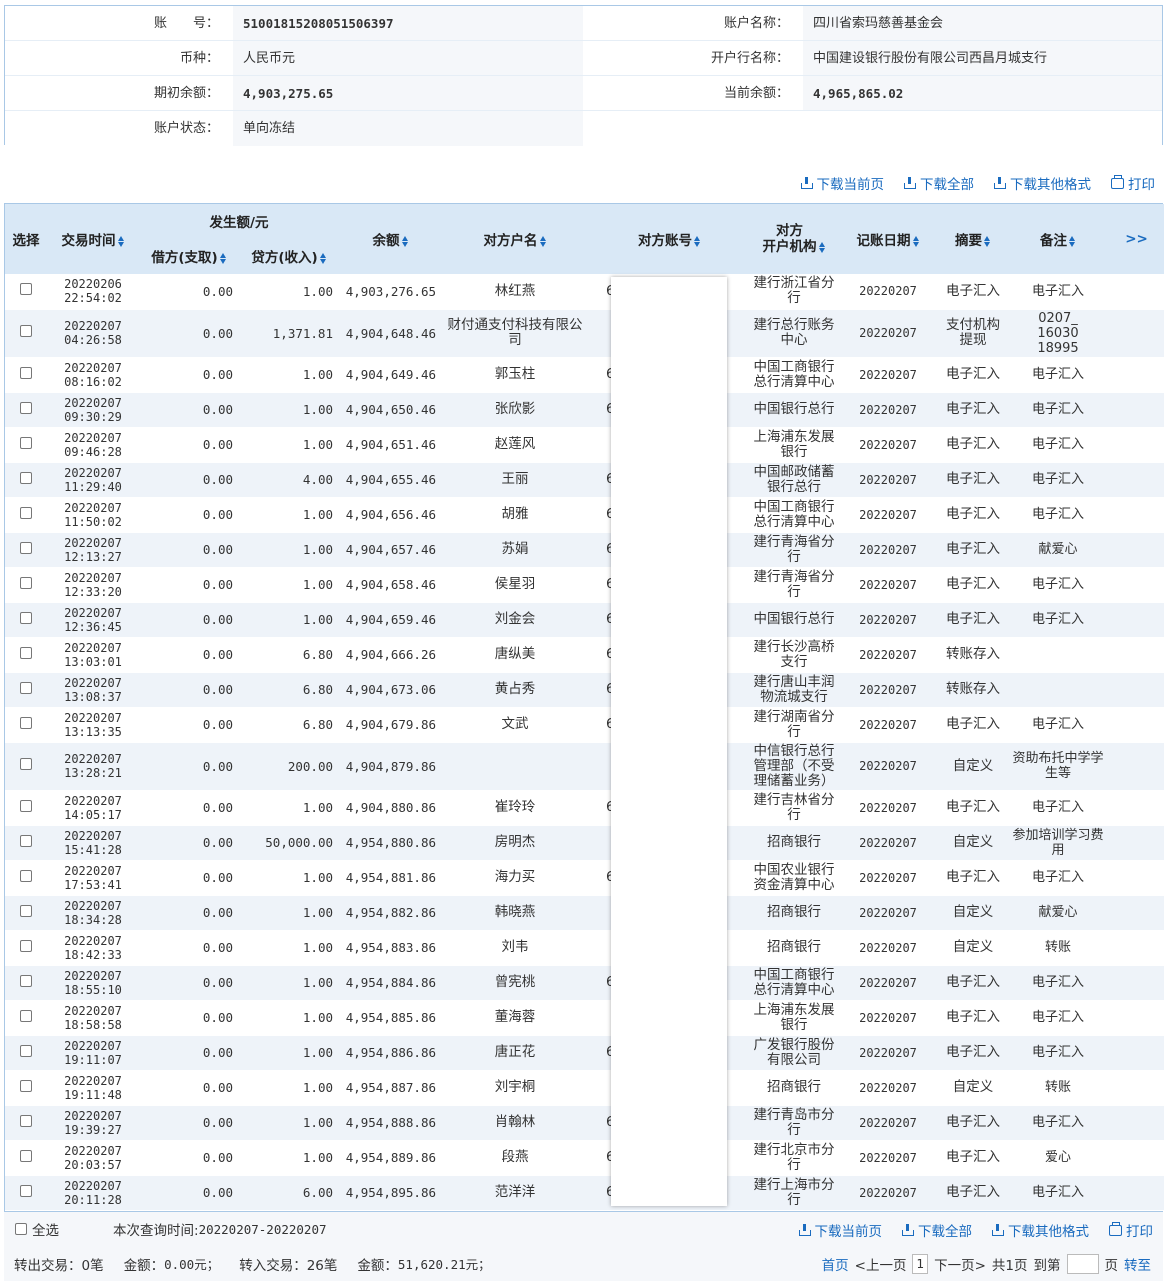 This screenshot has height=1281, width=1165. I want to click on col-credit: 贷方(收入), so click(289, 256).